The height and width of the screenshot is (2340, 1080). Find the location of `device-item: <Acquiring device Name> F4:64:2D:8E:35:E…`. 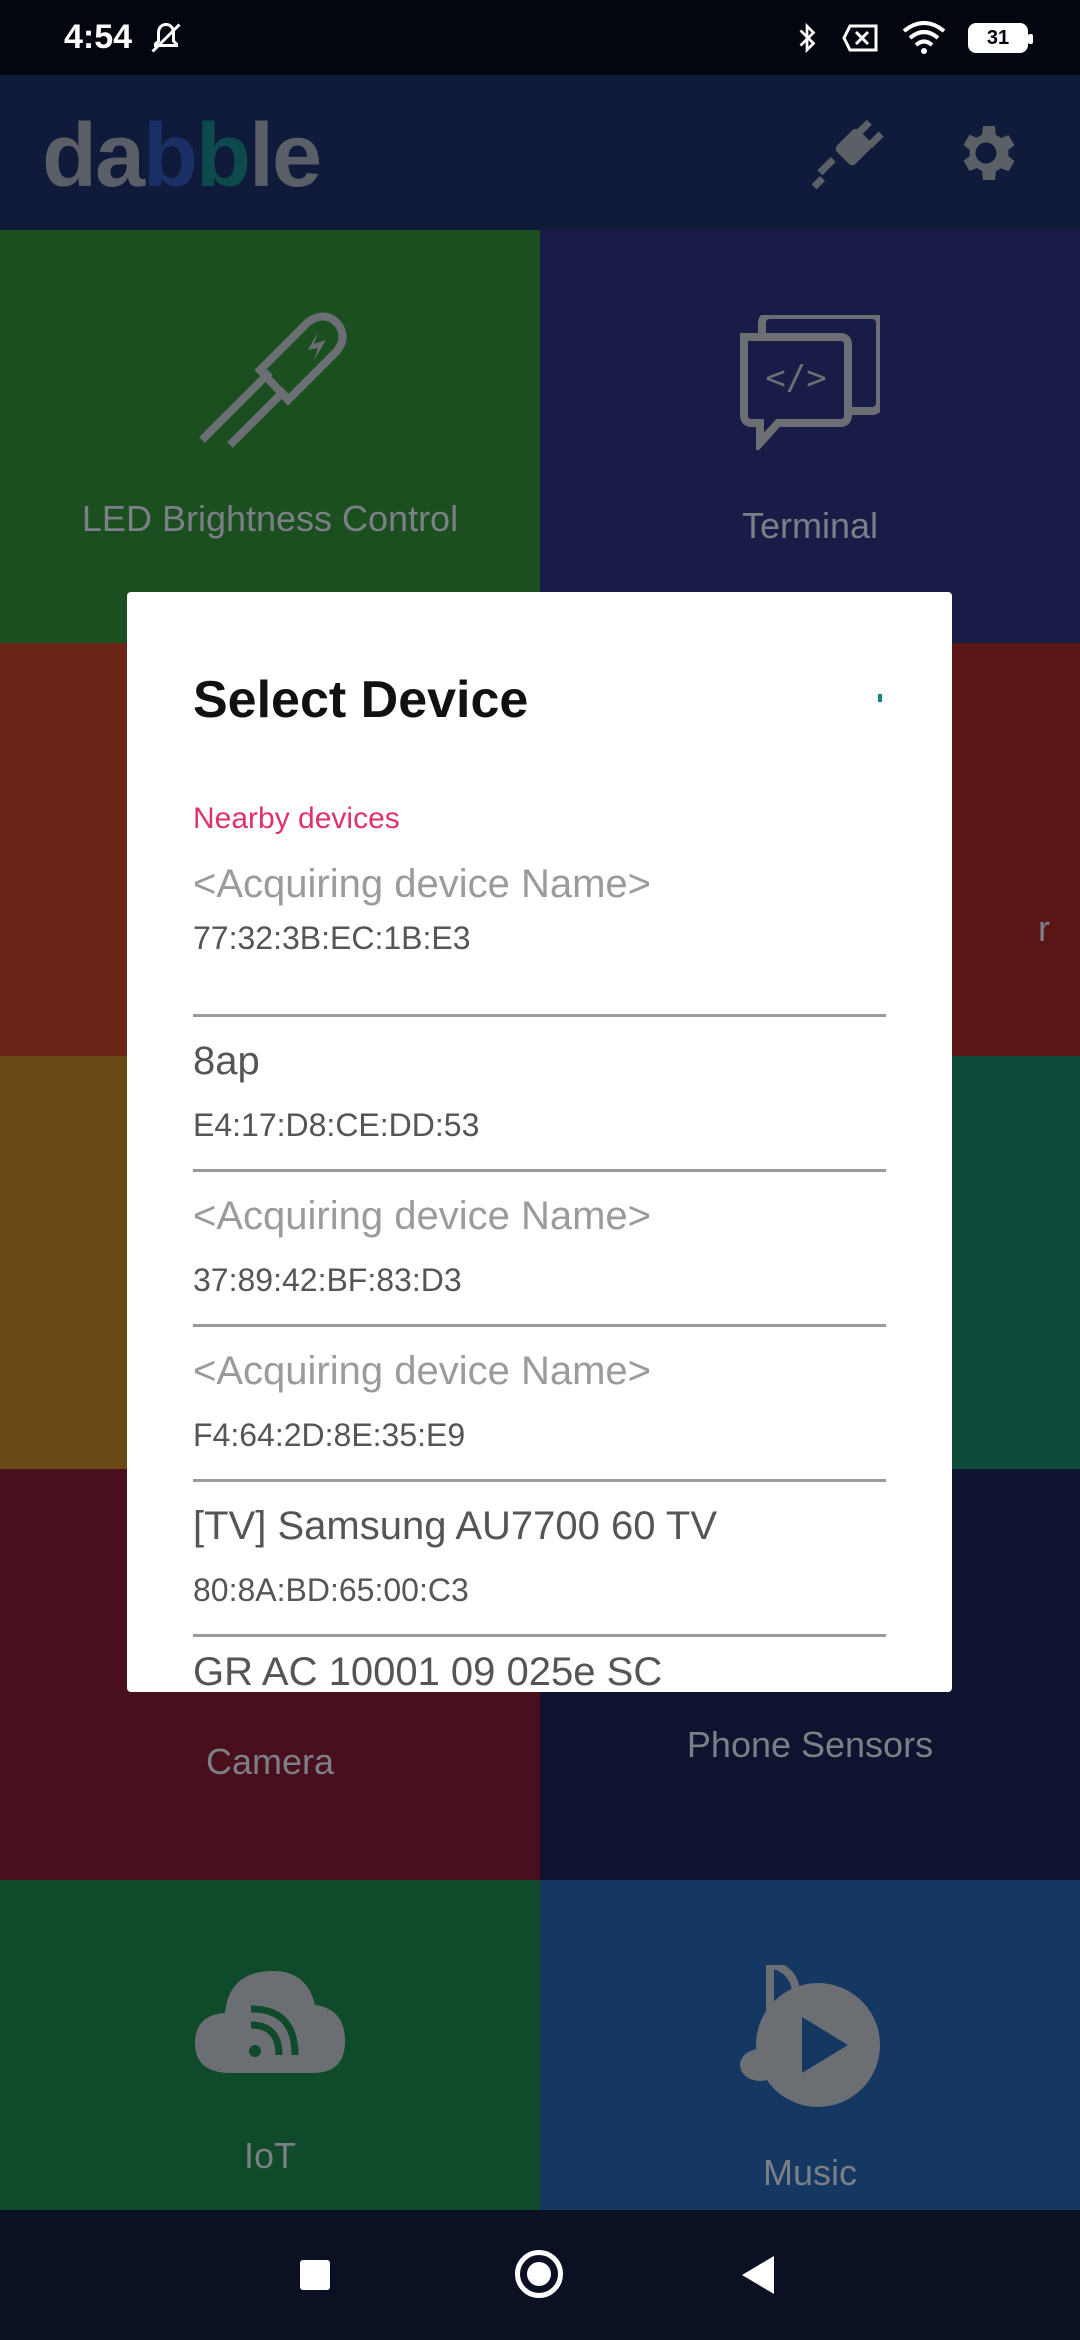

device-item: <Acquiring device Name> F4:64:2D:8E:35:E… is located at coordinates (539, 1404).